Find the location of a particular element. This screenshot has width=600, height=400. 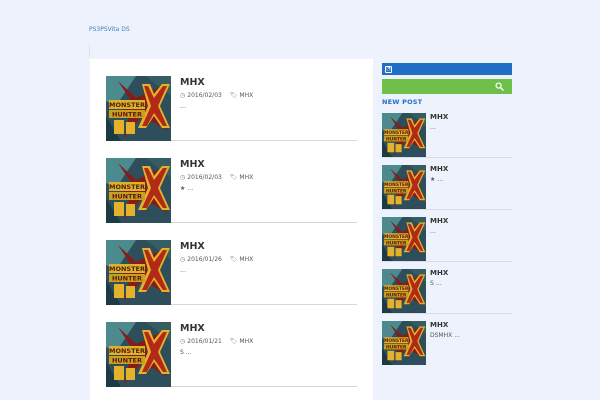

rss-feed-button: ◔ is located at coordinates (447, 69).